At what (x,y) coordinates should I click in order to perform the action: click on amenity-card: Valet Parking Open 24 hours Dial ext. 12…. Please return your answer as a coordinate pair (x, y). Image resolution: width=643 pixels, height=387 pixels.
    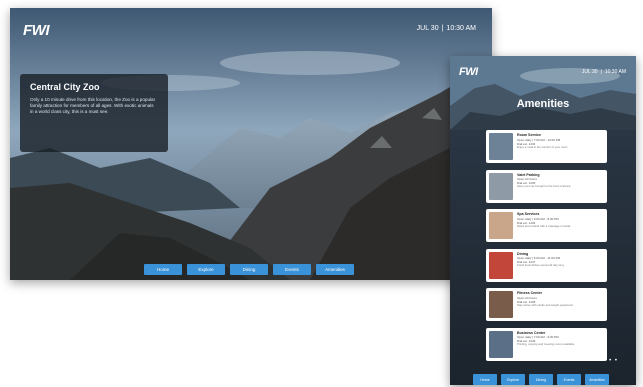
    Looking at the image, I should click on (546, 186).